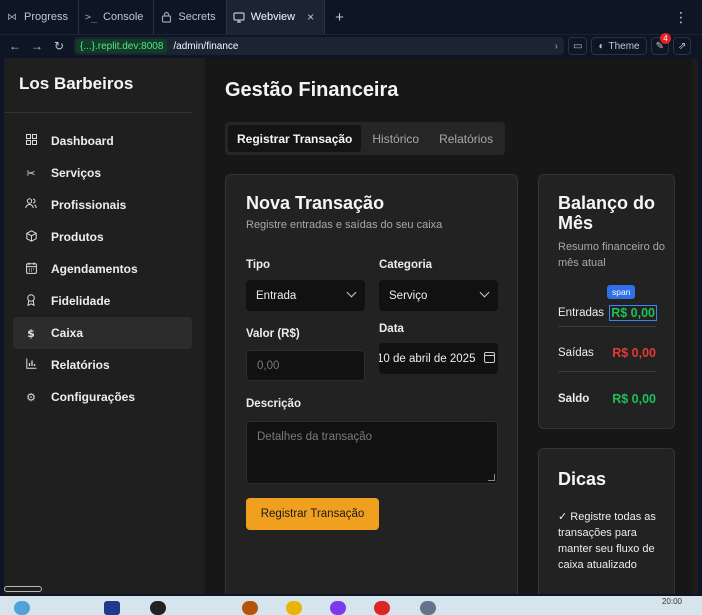  I want to click on users-icon, so click(31, 205).